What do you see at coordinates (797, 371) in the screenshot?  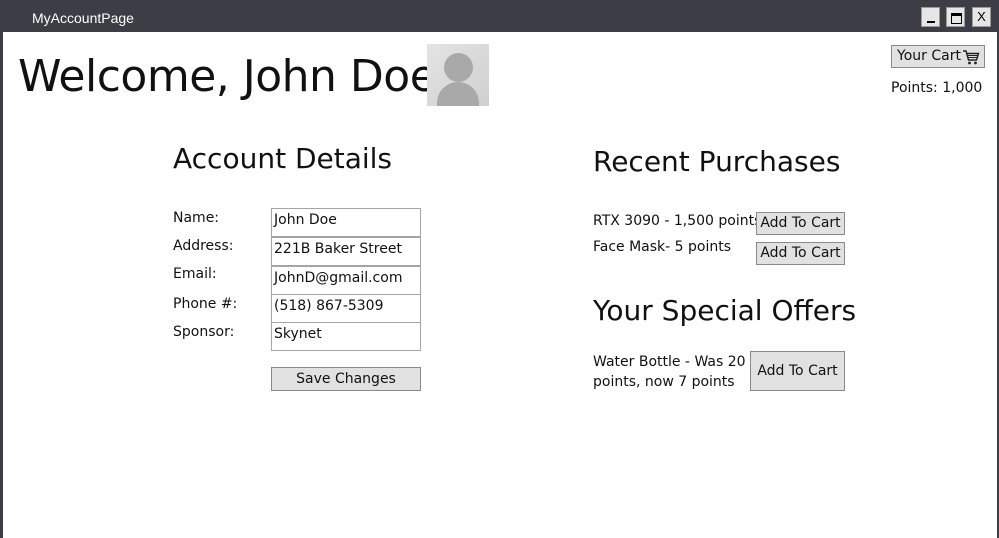 I see `offer-add-to-cart-button: Add To Cart` at bounding box center [797, 371].